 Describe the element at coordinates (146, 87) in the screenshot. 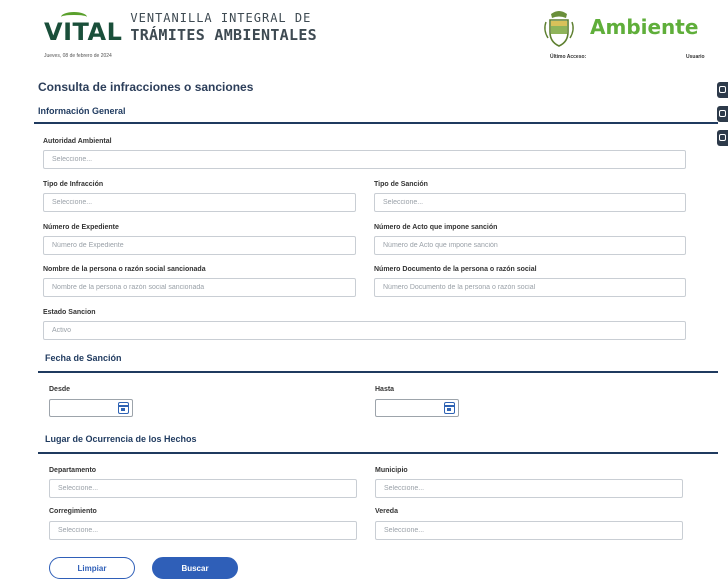

I see `page-title: Consulta de infracciones o sanciones` at that location.